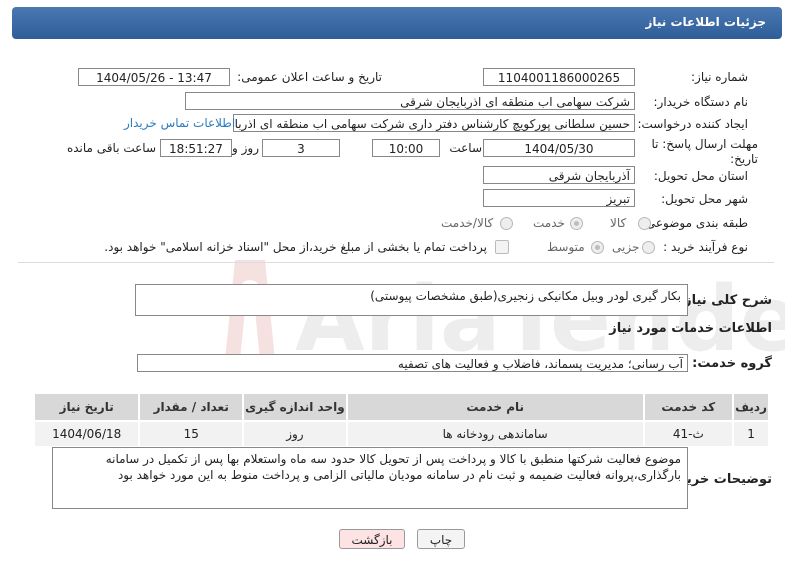 This screenshot has width=788, height=566. What do you see at coordinates (495, 407) in the screenshot?
I see `col-service-name: نام خدمت` at bounding box center [495, 407].